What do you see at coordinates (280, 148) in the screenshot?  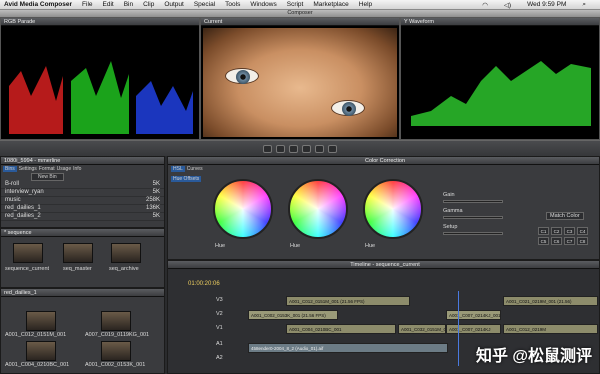 I see `step-back-button` at bounding box center [280, 148].